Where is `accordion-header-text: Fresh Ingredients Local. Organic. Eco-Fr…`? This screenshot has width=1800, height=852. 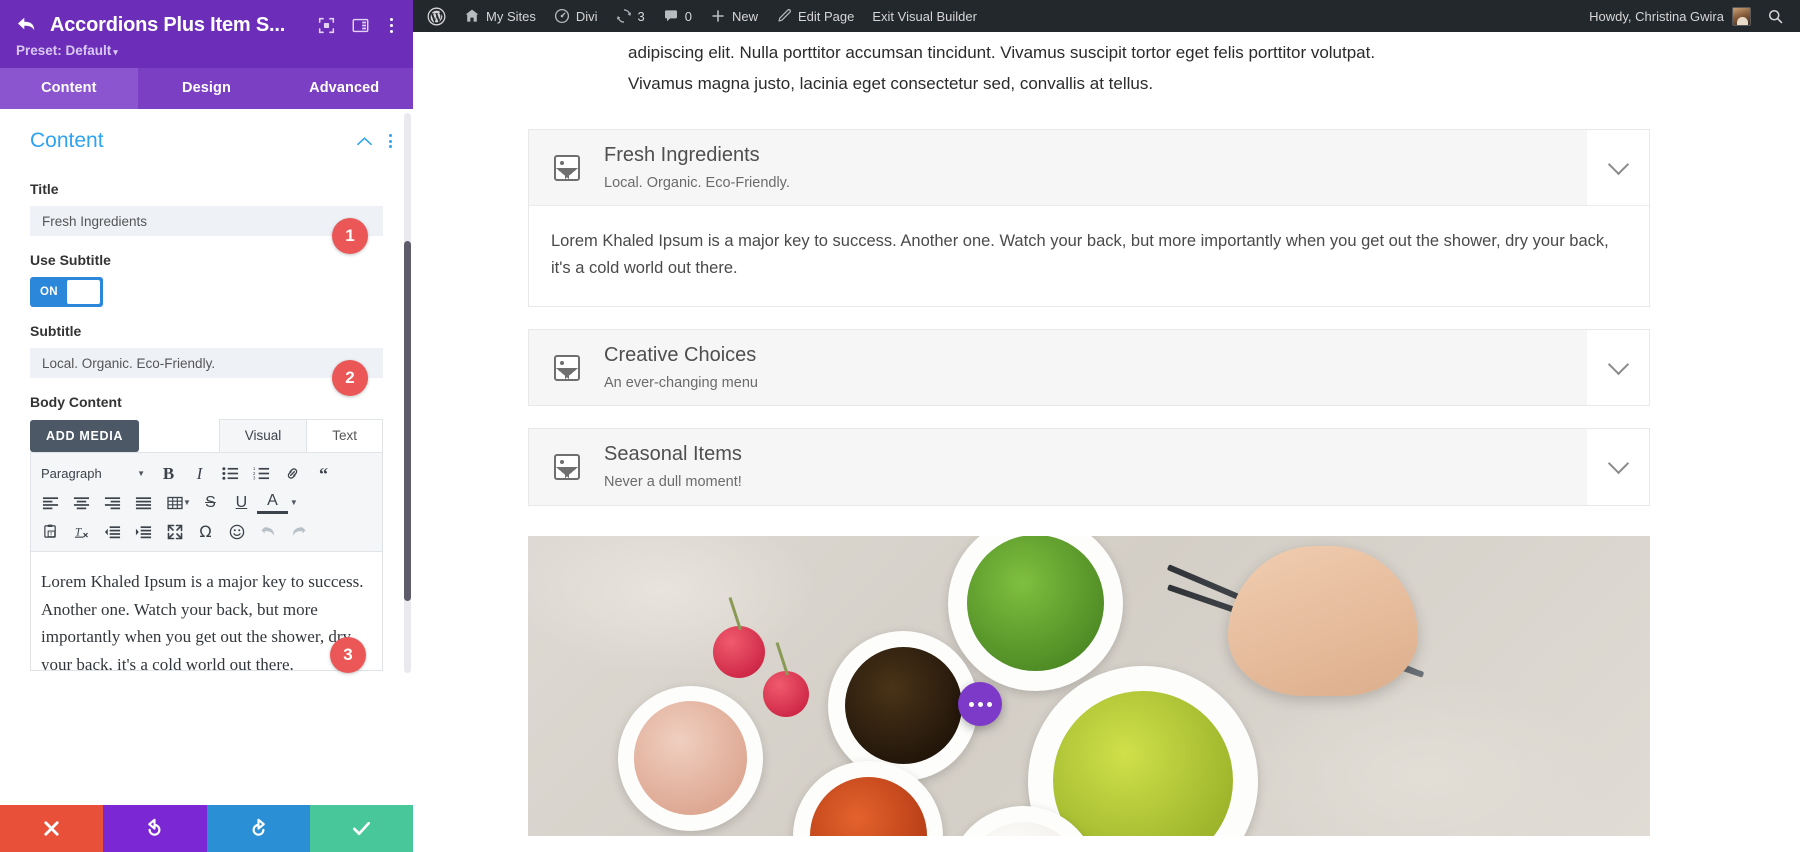
accordion-header-text: Fresh Ingredients Local. Organic. Eco-Fr… is located at coordinates (1095, 167).